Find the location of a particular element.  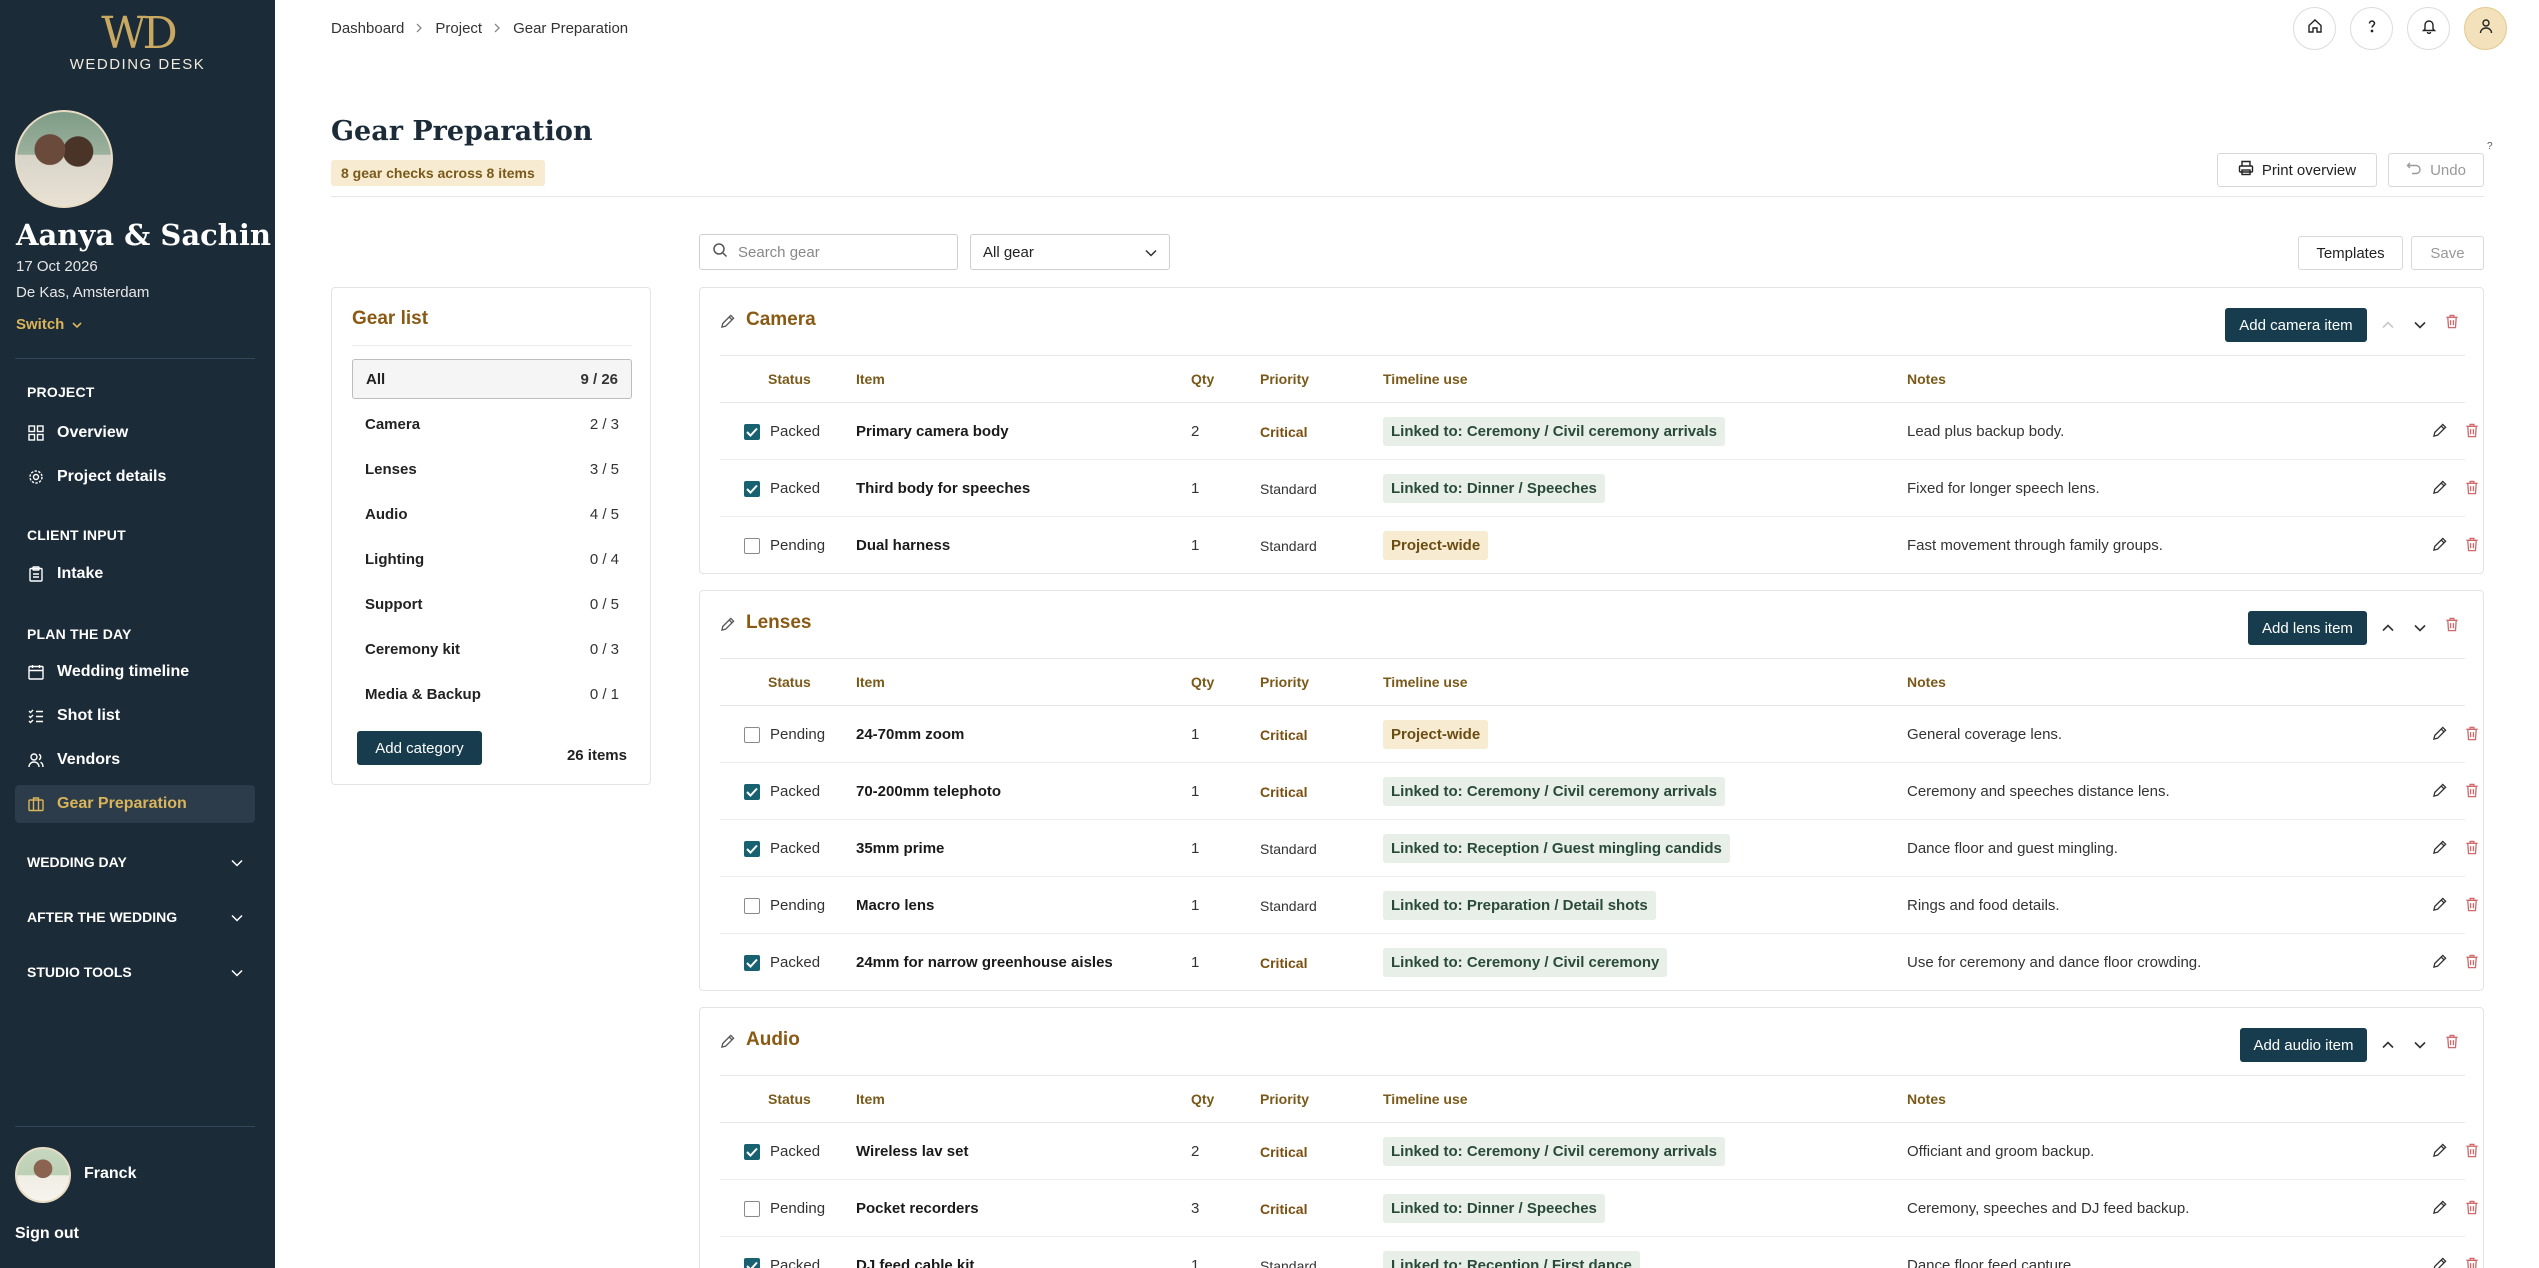

gear-category-ceremony-kit: Ceremony kit 0 / 3 is located at coordinates (492, 649).